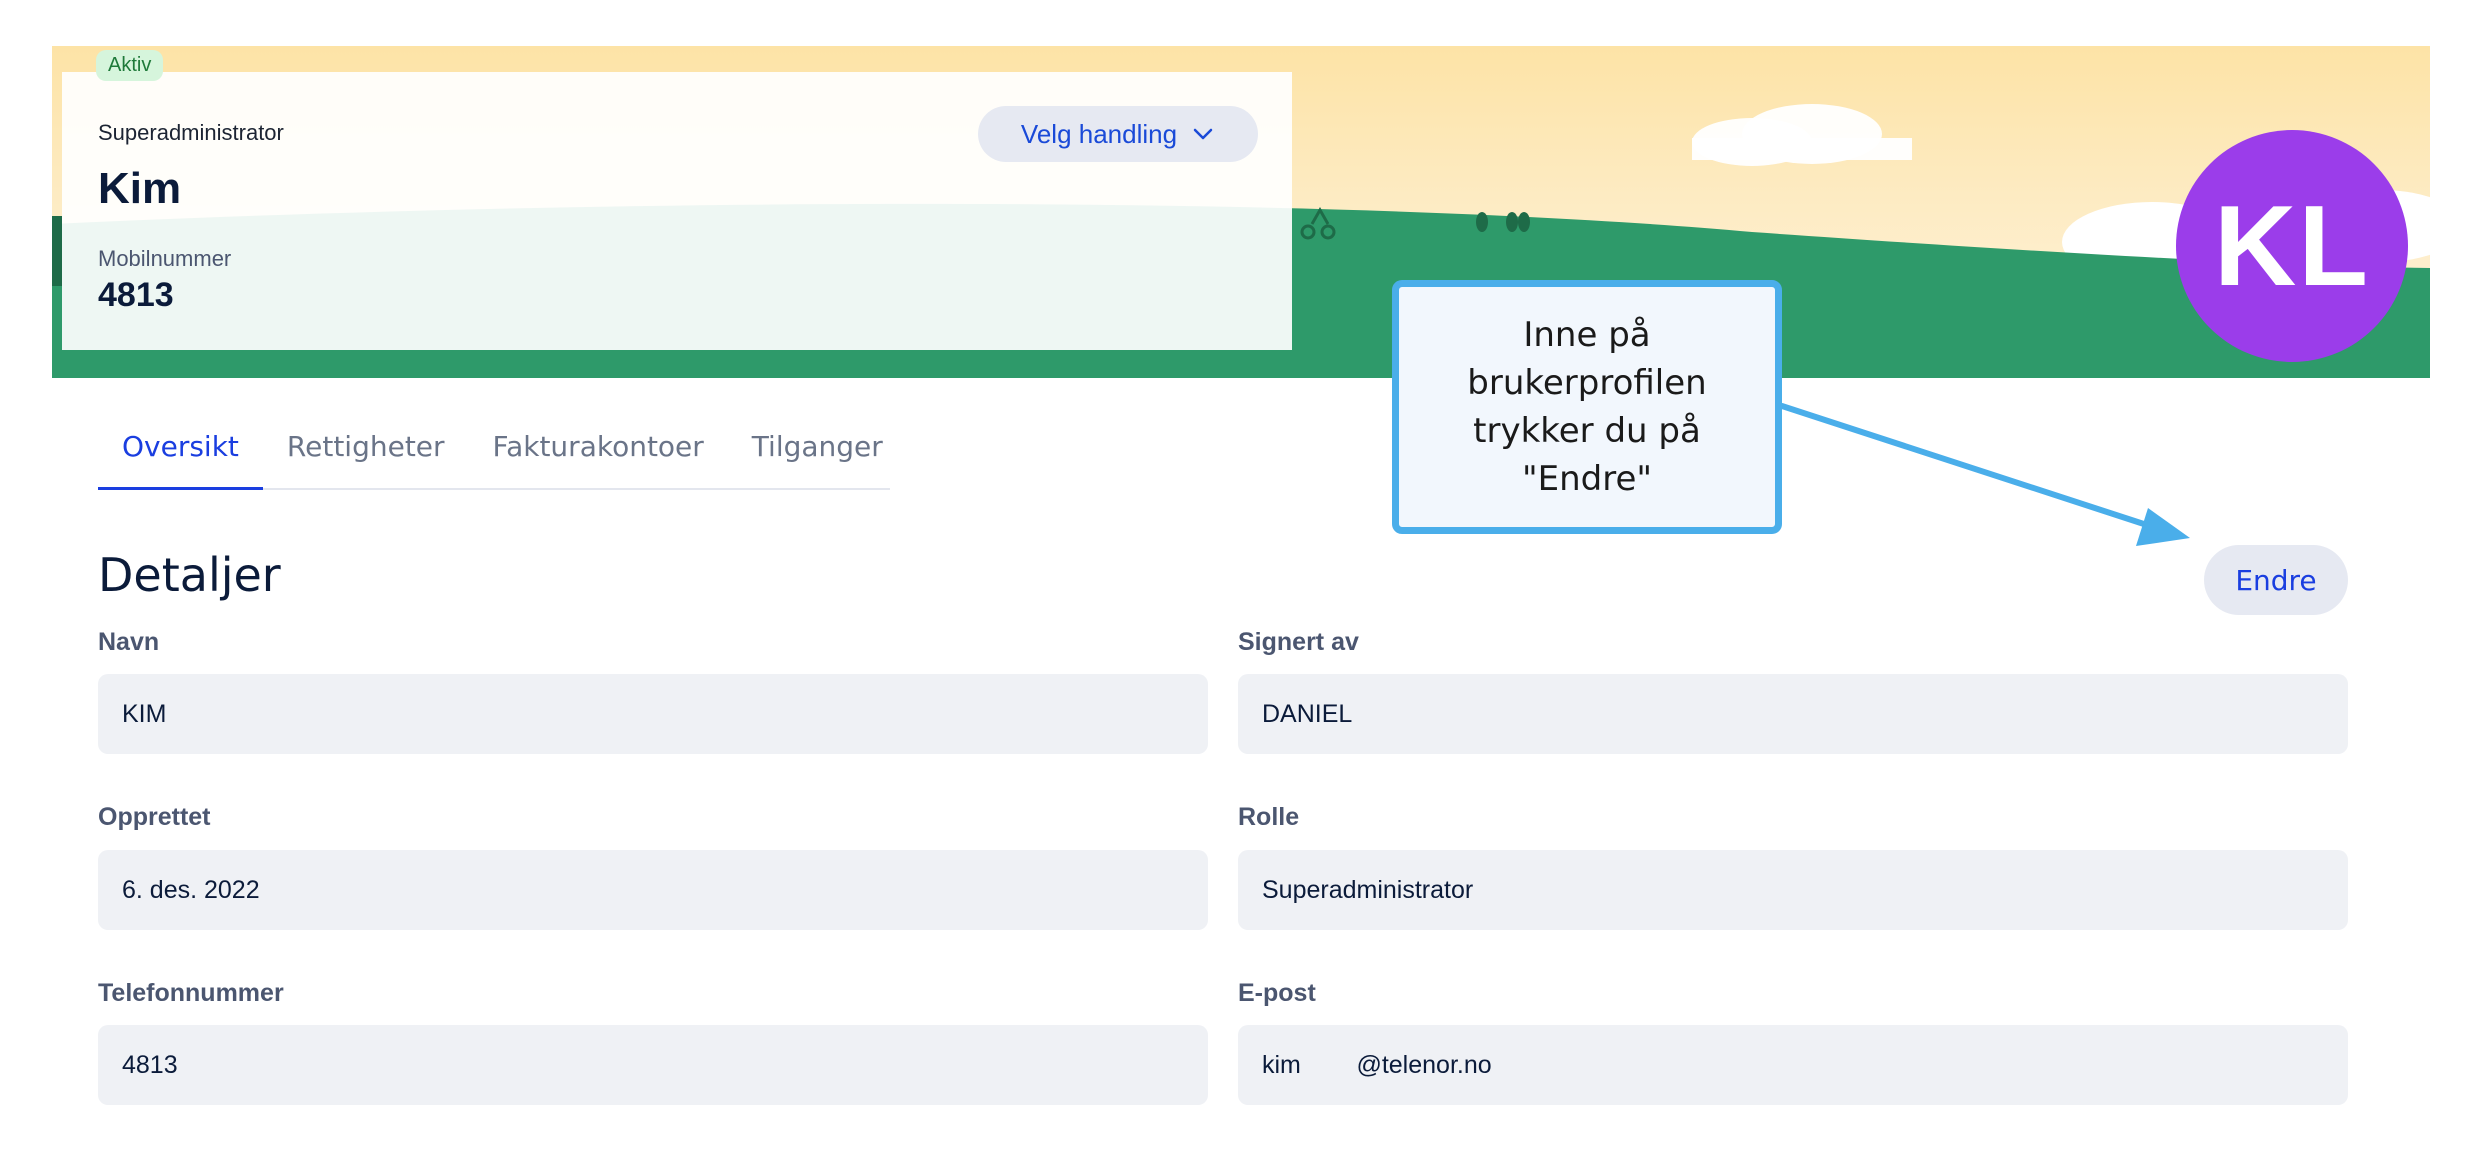 Image resolution: width=2482 pixels, height=1156 pixels. Describe the element at coordinates (1298, 642) in the screenshot. I see `field-label-signed-by: Signert av` at that location.